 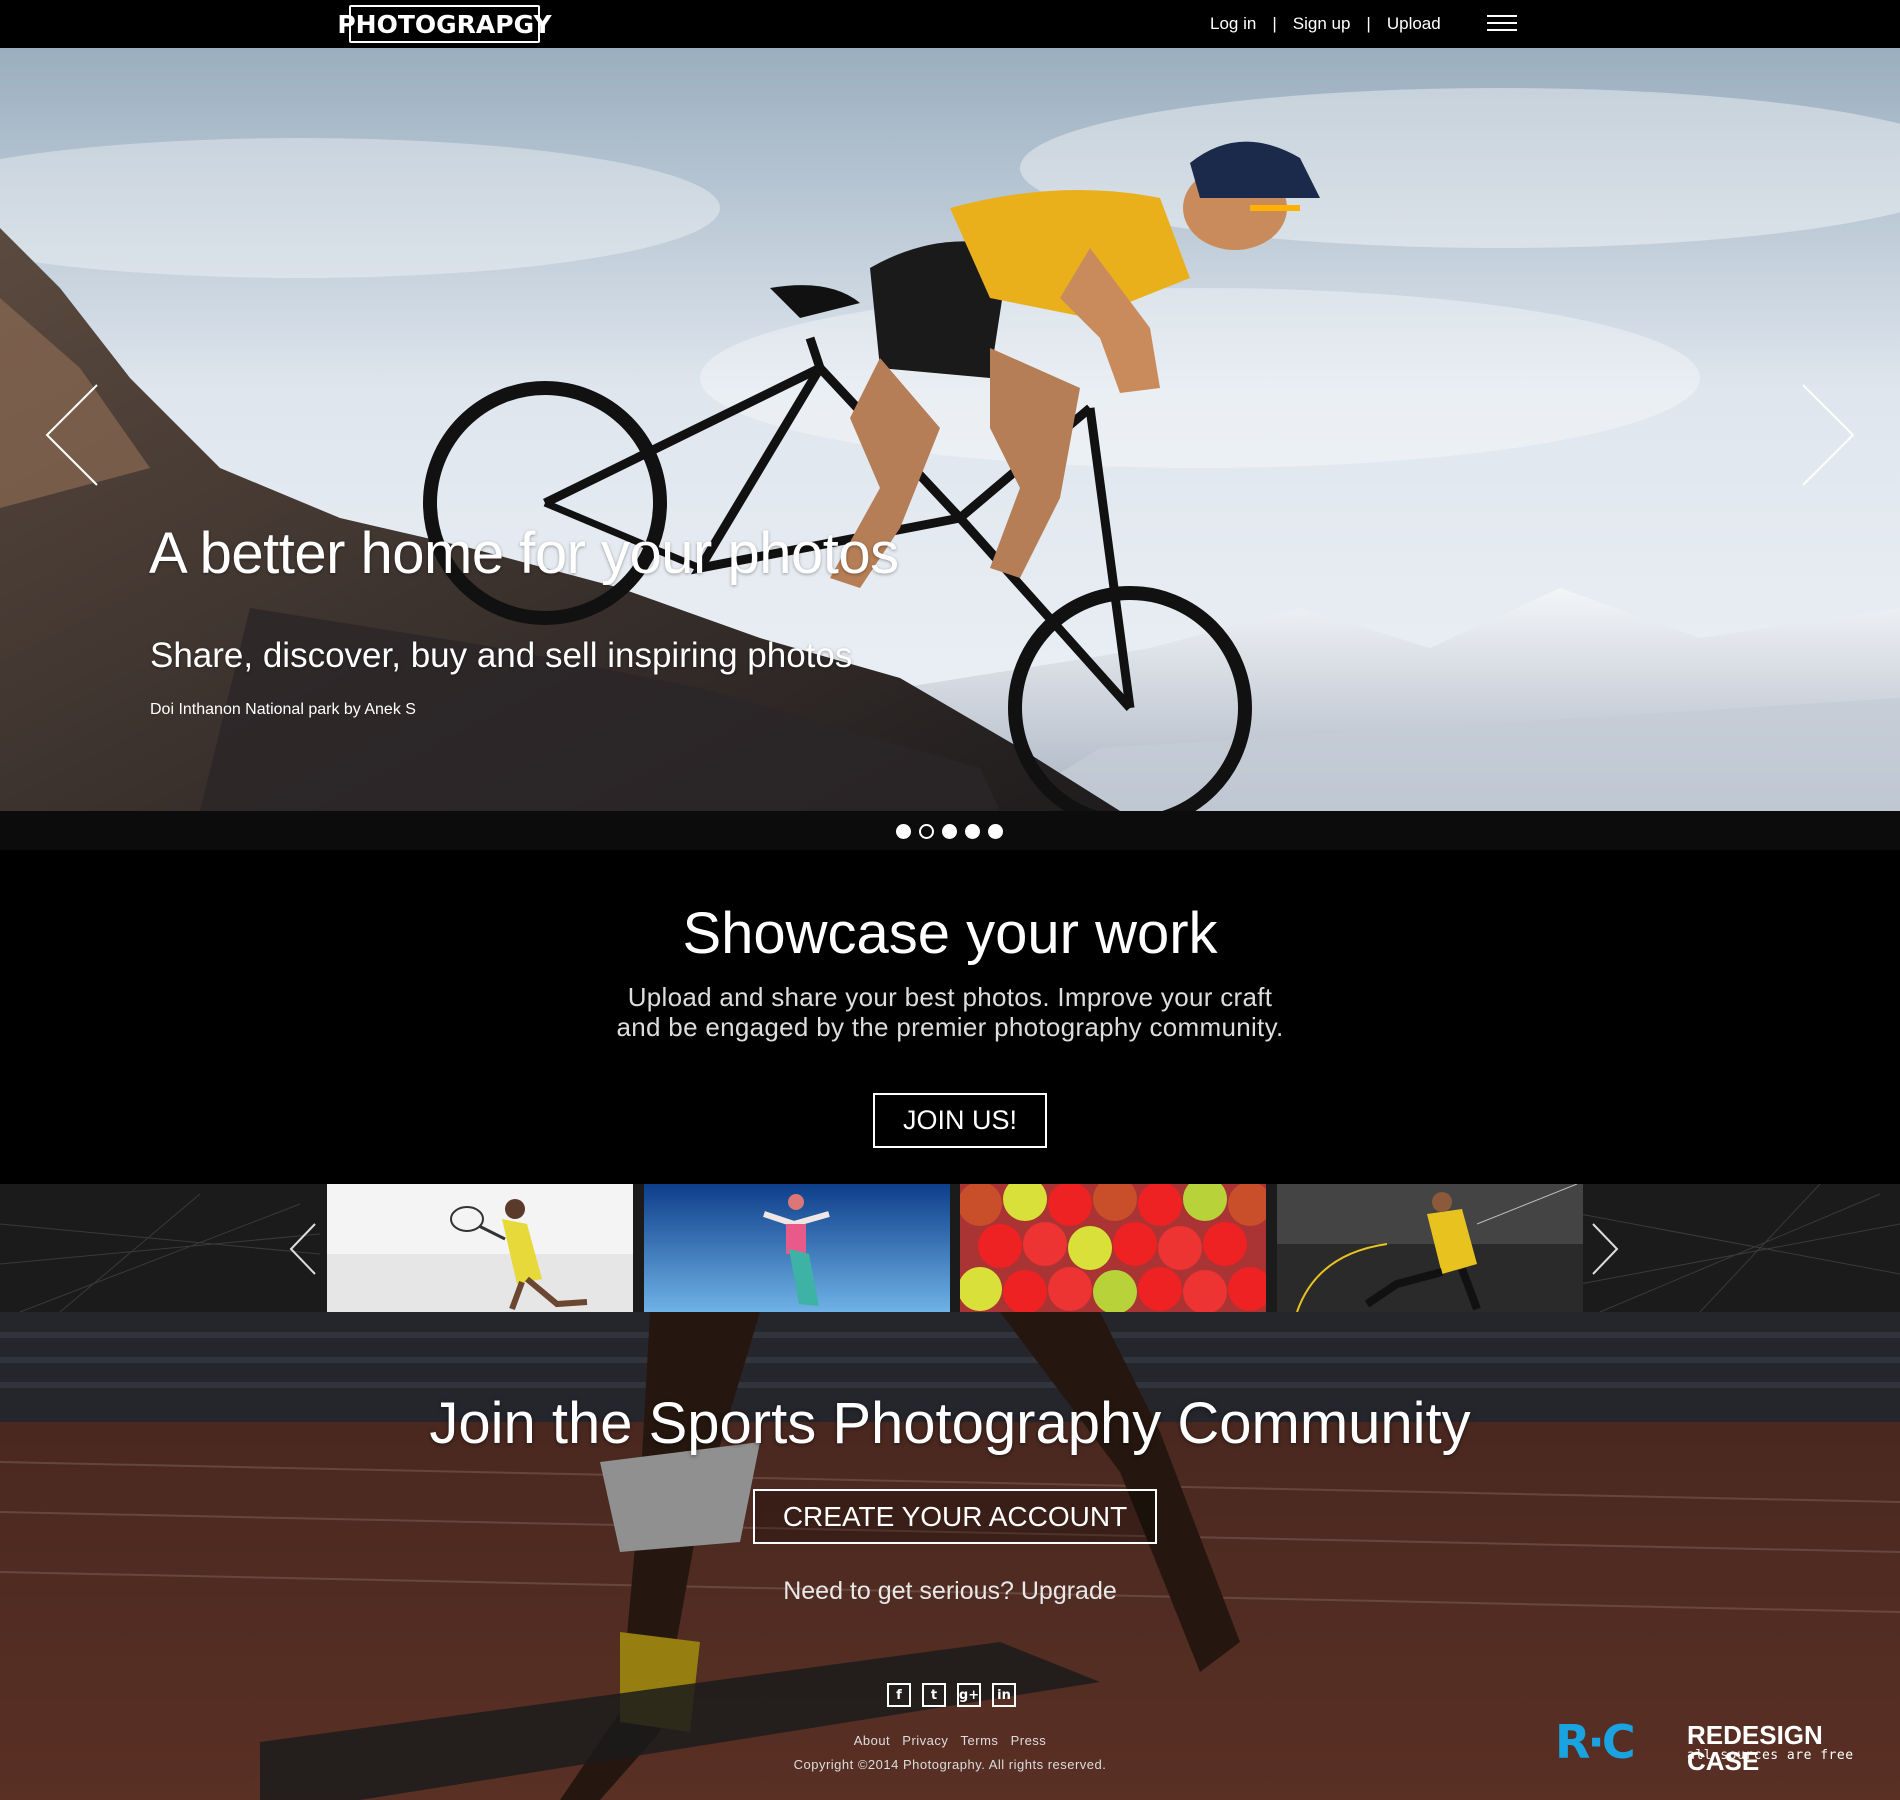 I want to click on hero-title: A better home for your photos, so click(x=524, y=553).